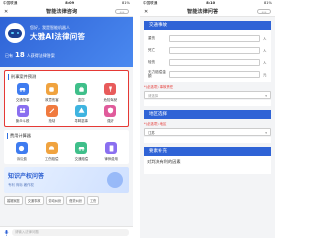  I want to click on favorable-factors-field: 对判决有利的因素, so click(207, 165).